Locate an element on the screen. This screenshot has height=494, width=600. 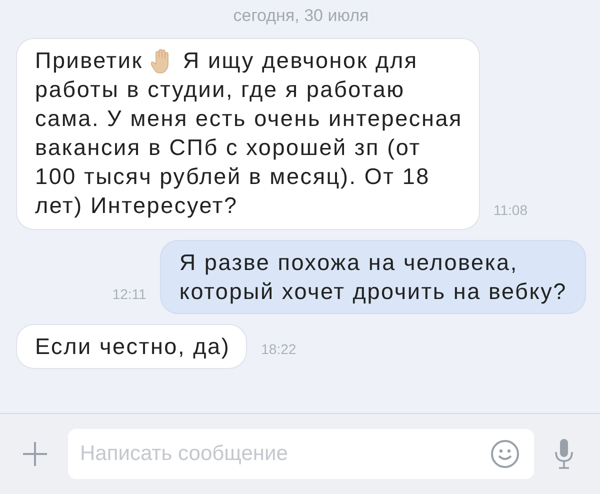
message-time: 12:11 is located at coordinates (129, 294).